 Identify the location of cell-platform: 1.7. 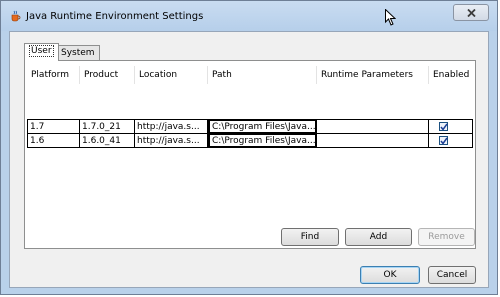
(53, 126).